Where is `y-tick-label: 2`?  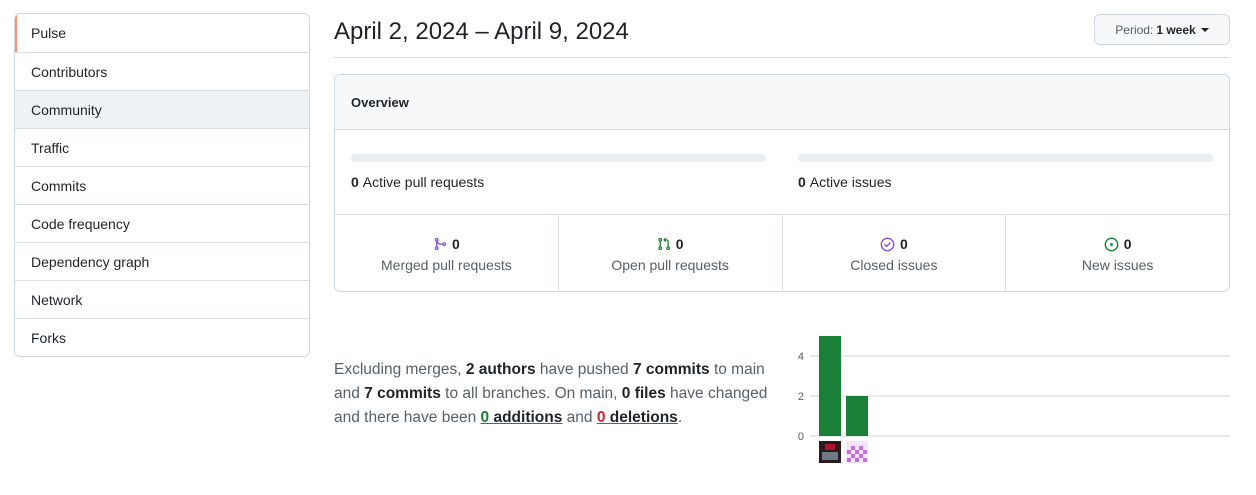
y-tick-label: 2 is located at coordinates (801, 397).